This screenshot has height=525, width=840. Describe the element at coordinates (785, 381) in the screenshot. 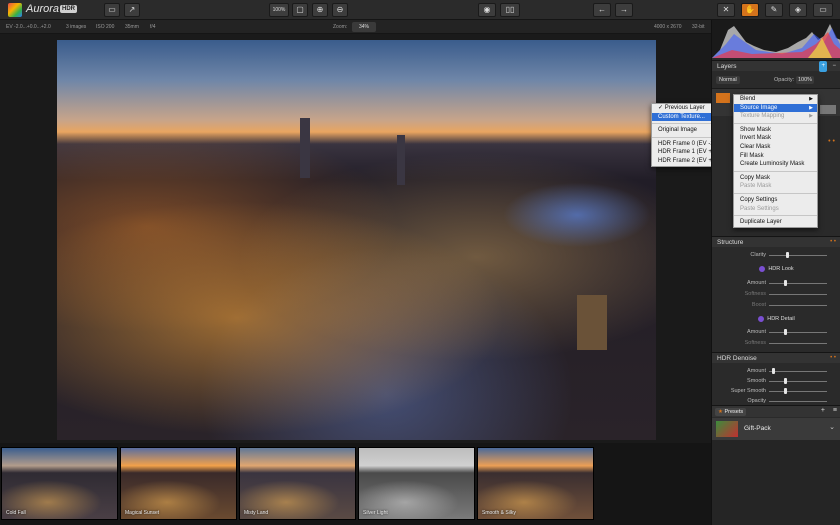

I see `smooth-knob` at that location.